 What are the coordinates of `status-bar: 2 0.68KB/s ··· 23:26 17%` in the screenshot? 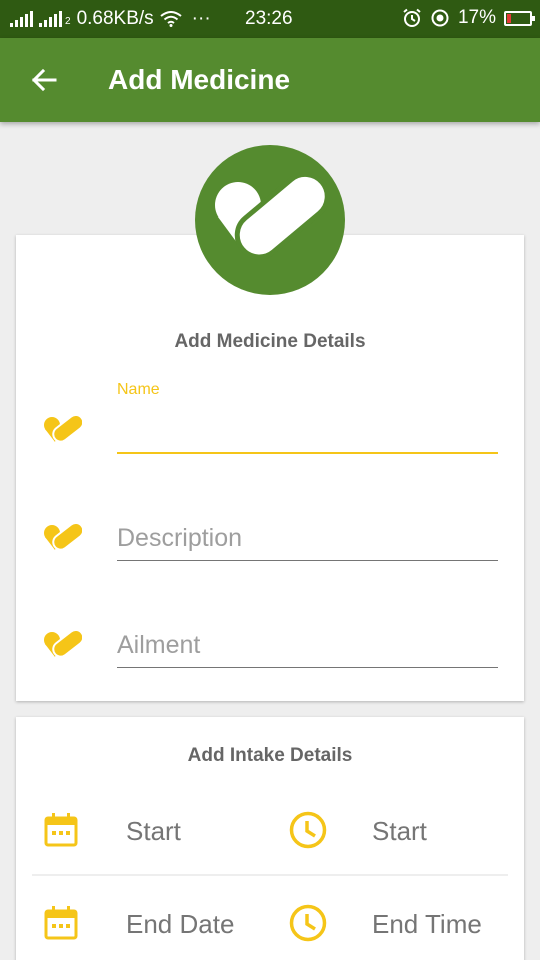 It's located at (270, 19).